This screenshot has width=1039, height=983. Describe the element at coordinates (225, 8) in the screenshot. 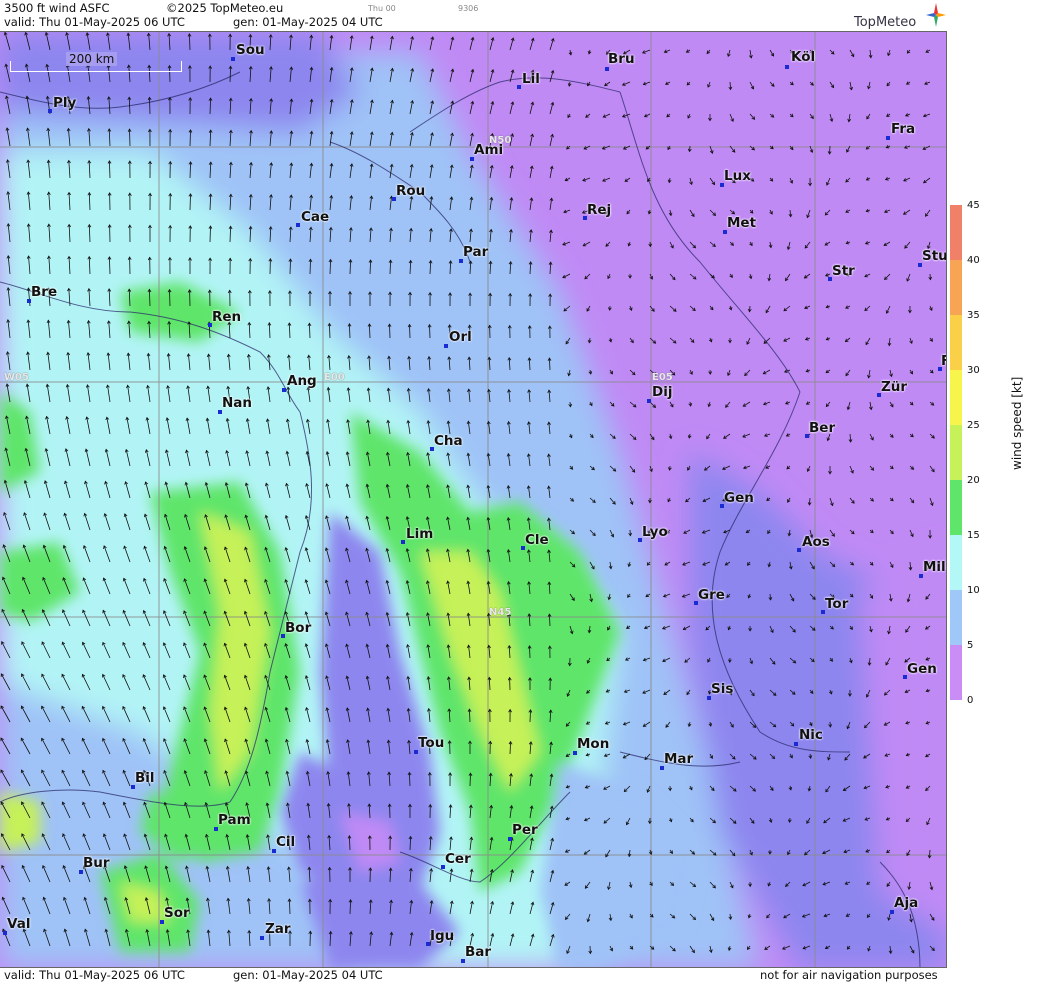

I see `copyright: ©2025 TopMeteo.eu` at that location.